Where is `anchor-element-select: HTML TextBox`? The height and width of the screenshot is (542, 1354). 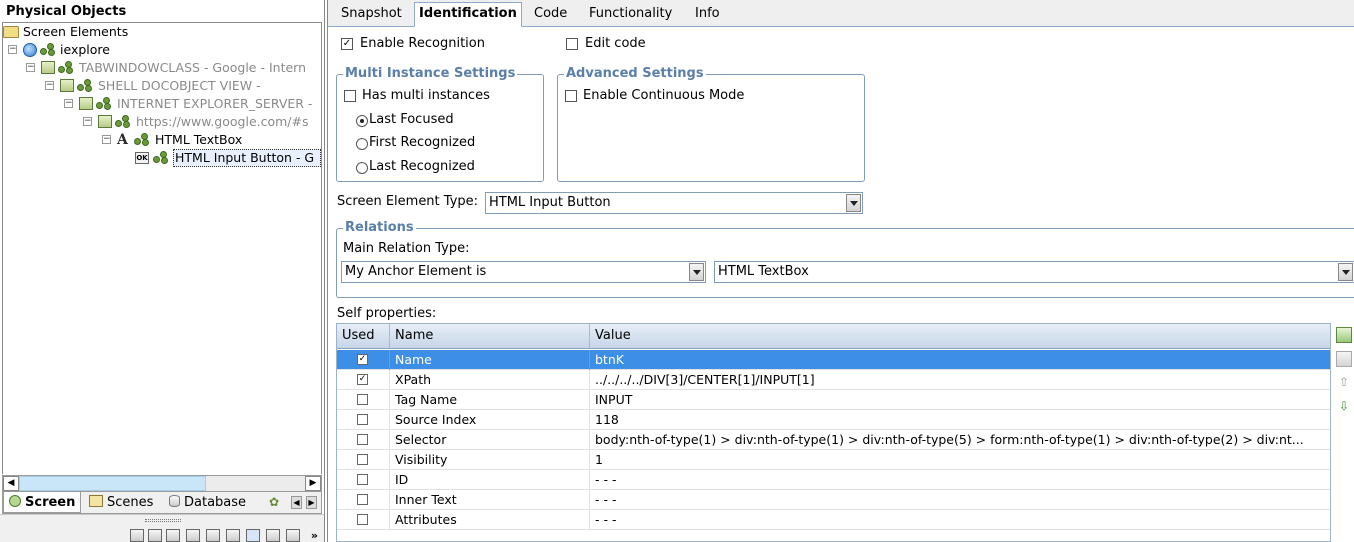 anchor-element-select: HTML TextBox is located at coordinates (1034, 272).